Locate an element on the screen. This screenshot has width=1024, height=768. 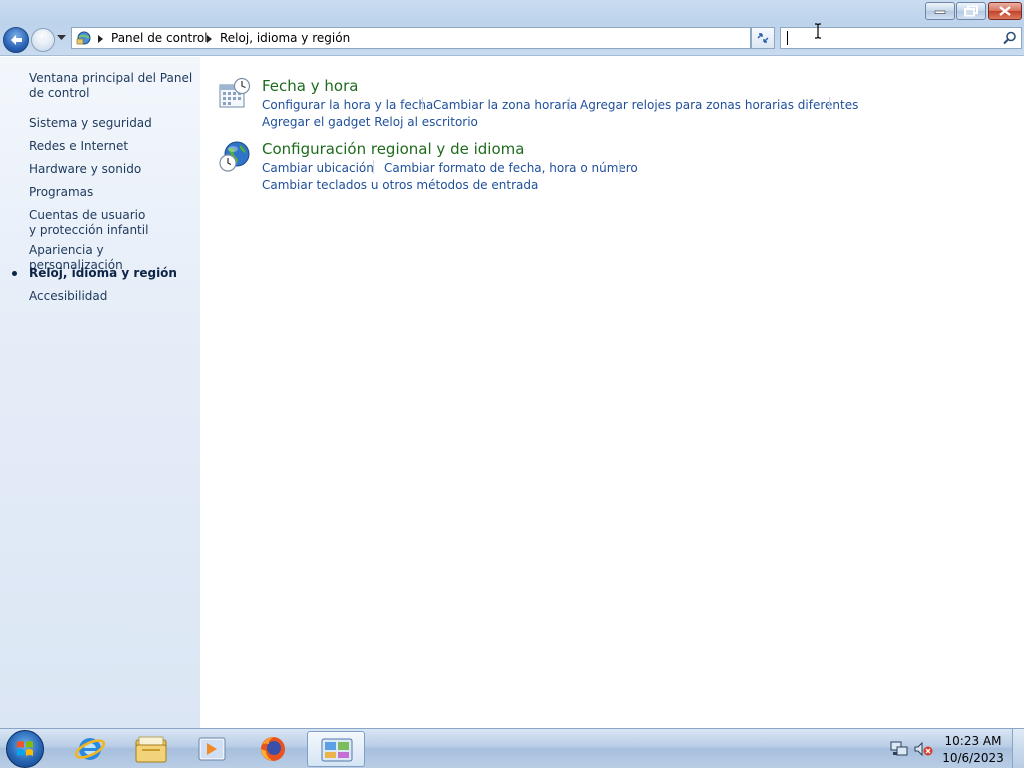
show-desktop-button is located at coordinates (1018, 748).